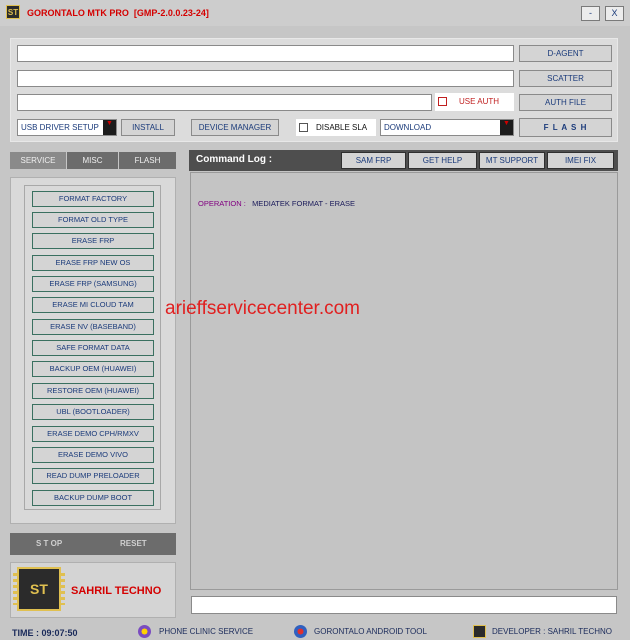 Image resolution: width=630 pixels, height=640 pixels. What do you see at coordinates (300, 631) in the screenshot?
I see `android-tool-icon` at bounding box center [300, 631].